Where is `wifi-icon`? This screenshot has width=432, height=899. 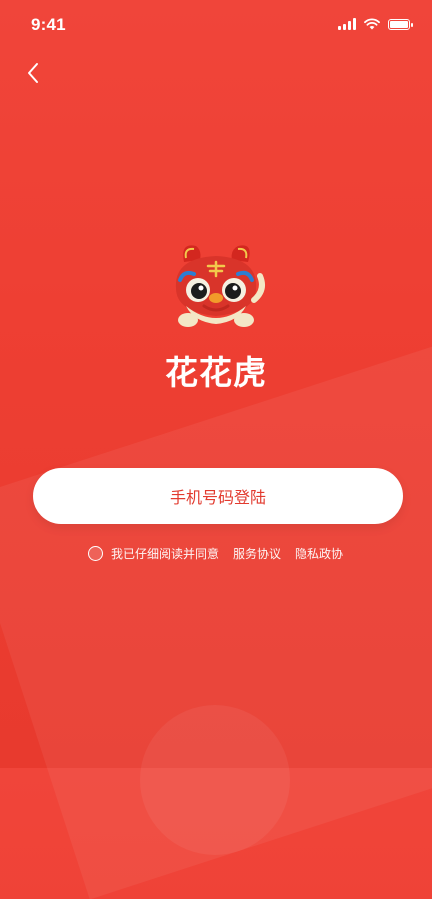 wifi-icon is located at coordinates (372, 24).